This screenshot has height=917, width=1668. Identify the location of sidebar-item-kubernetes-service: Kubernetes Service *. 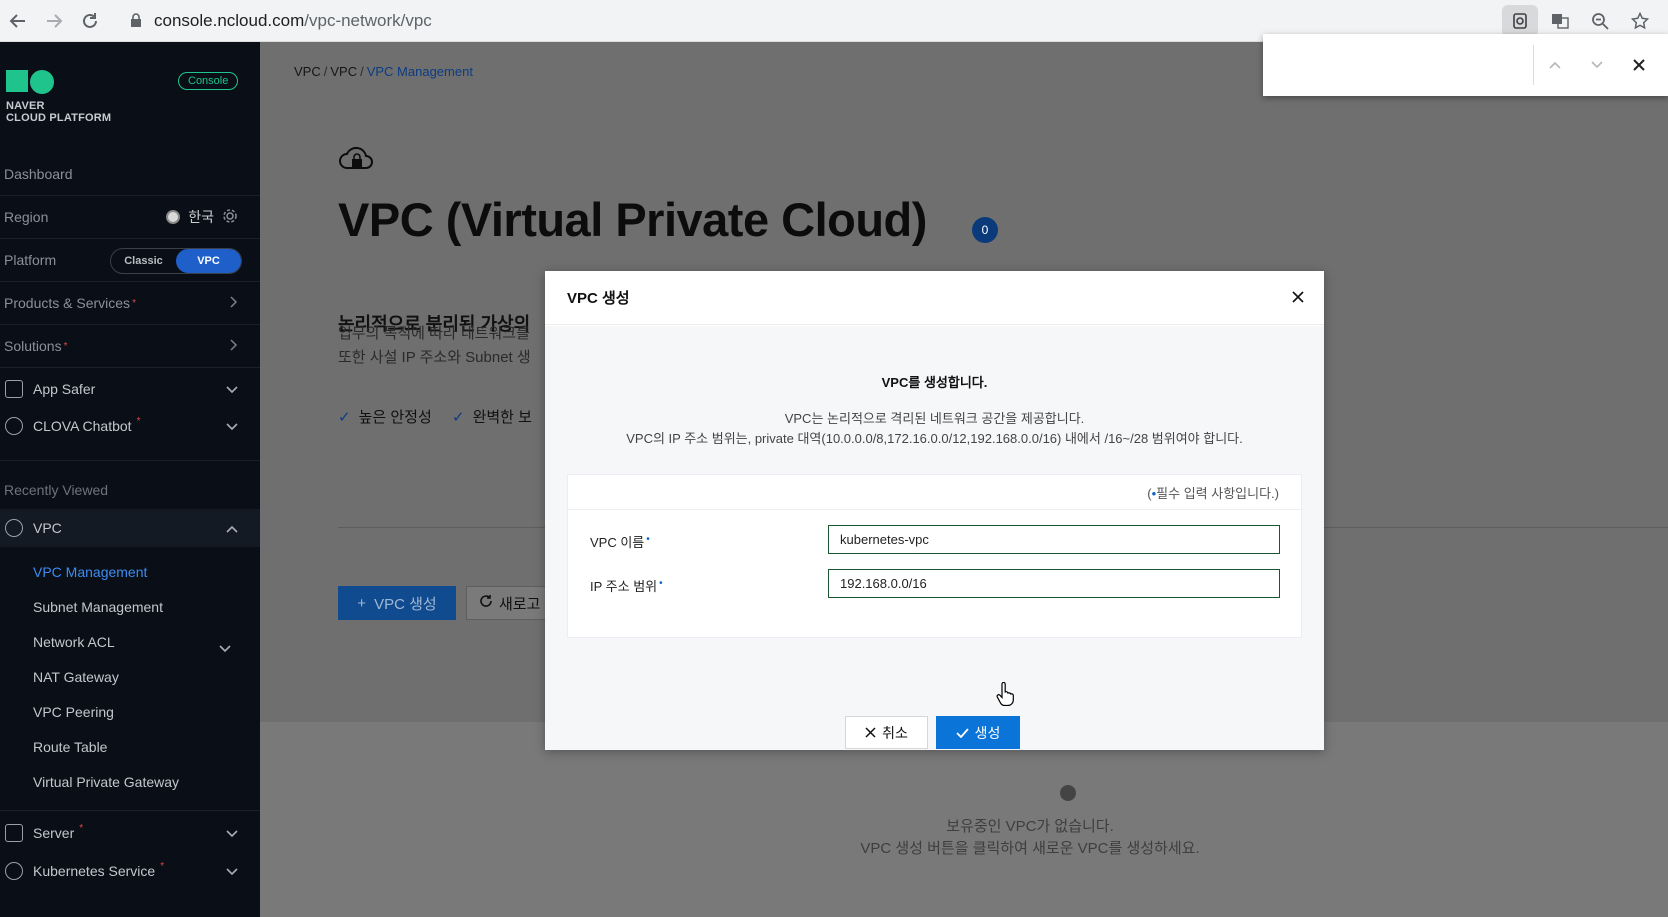
(130, 871).